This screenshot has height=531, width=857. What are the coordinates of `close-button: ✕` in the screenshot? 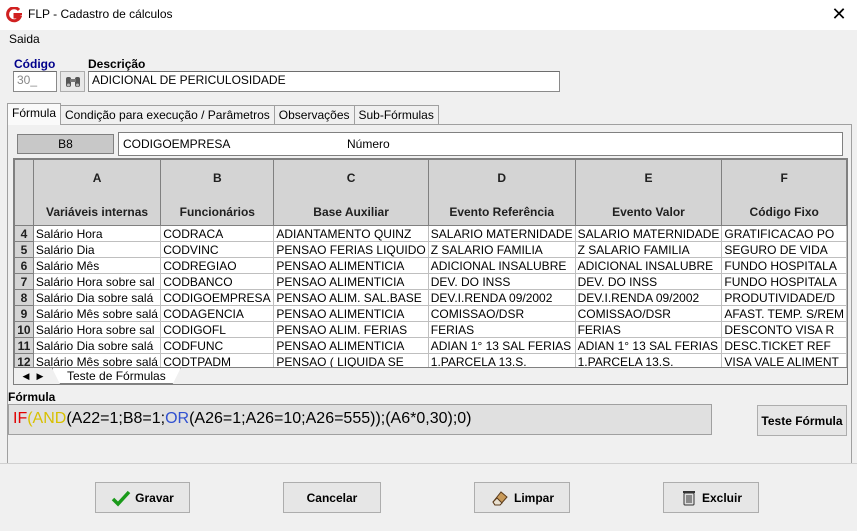 It's located at (839, 14).